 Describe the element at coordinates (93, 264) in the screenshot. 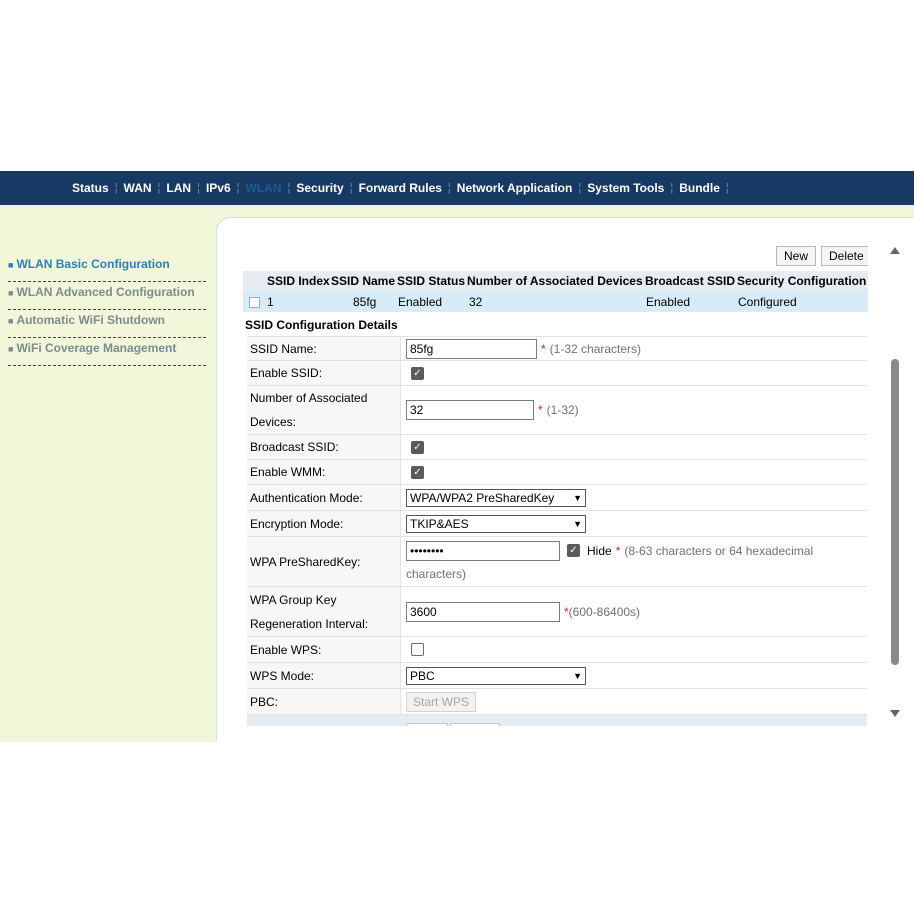

I see `sidebar-item-label: WLAN Basic Configuration` at that location.